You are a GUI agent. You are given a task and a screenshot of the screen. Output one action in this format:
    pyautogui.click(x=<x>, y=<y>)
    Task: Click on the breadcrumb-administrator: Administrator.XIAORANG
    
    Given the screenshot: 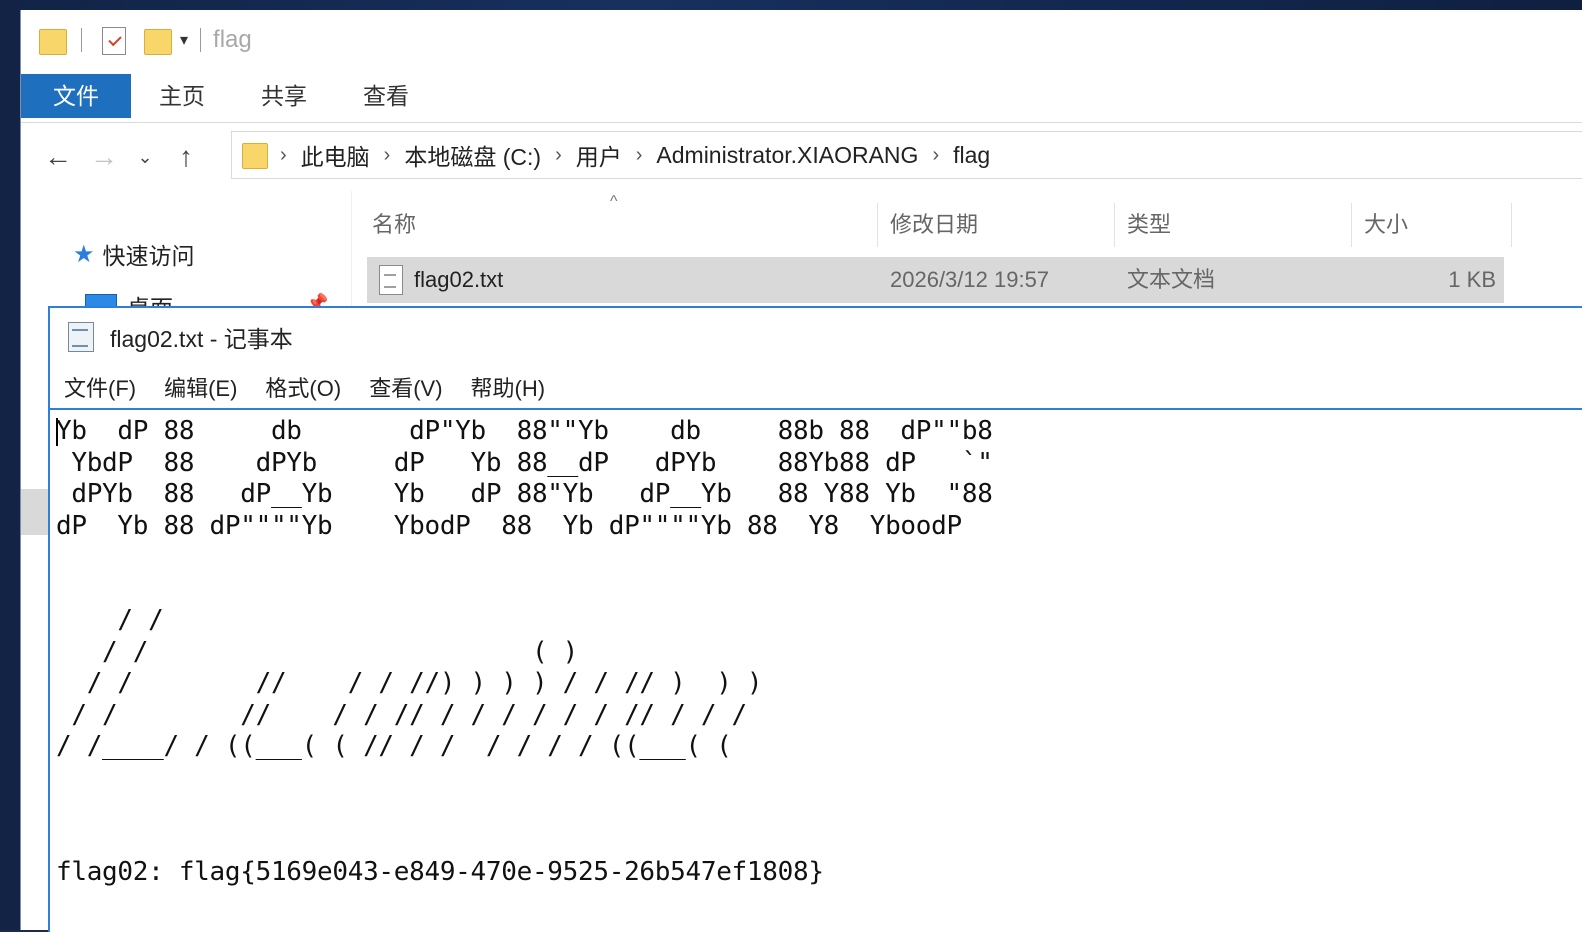 What is the action you would take?
    pyautogui.click(x=787, y=155)
    